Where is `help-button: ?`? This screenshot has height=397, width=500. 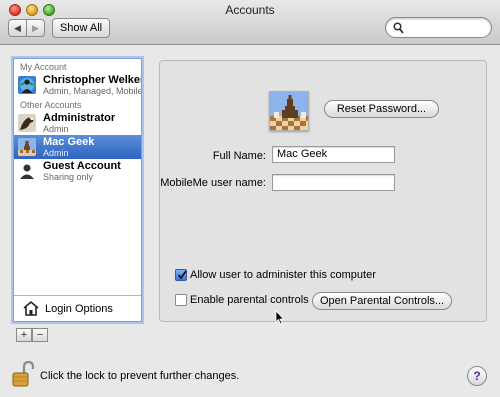 help-button: ? is located at coordinates (477, 376).